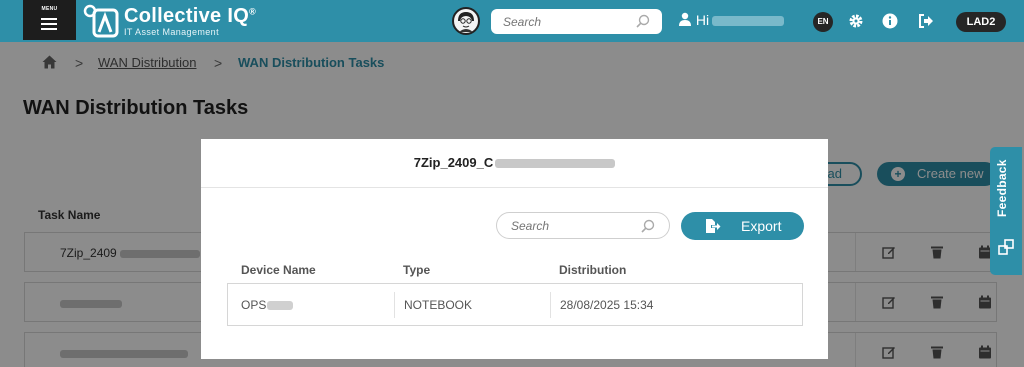  Describe the element at coordinates (416, 270) in the screenshot. I see `column-header-type: Type` at that location.